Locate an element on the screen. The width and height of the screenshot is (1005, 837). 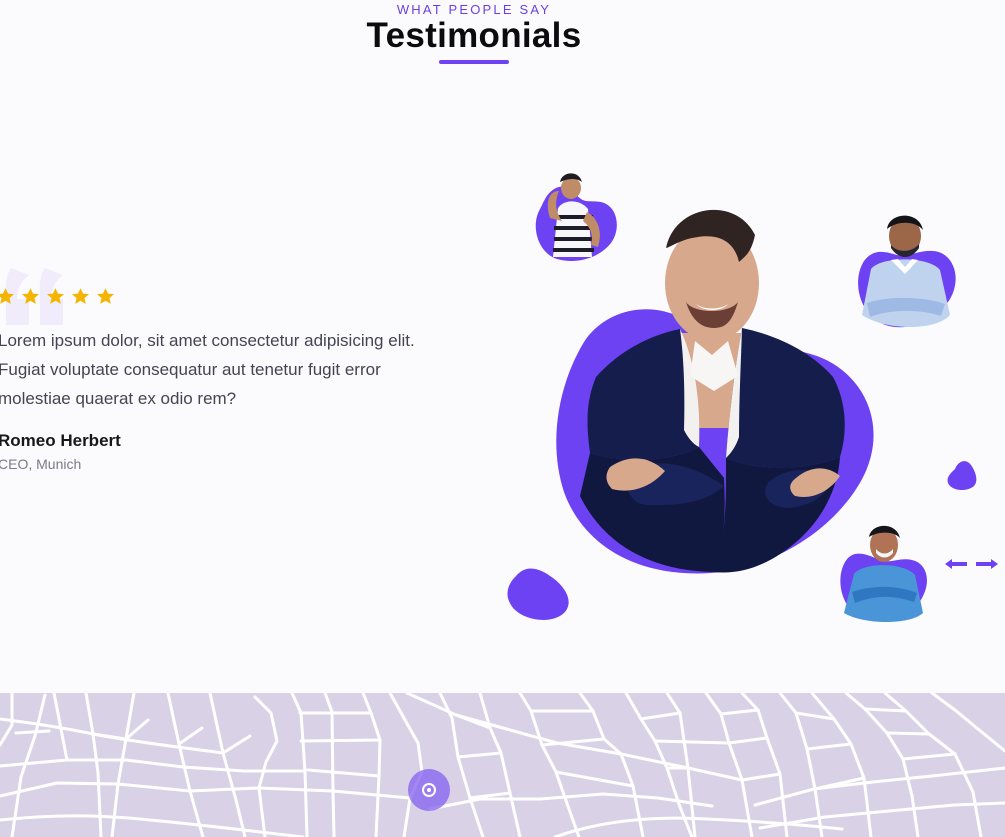
title-underline is located at coordinates (474, 62).